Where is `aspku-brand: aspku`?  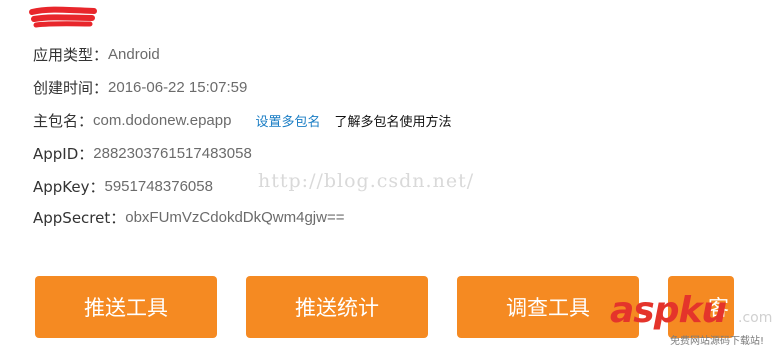 aspku-brand: aspku is located at coordinates (668, 310).